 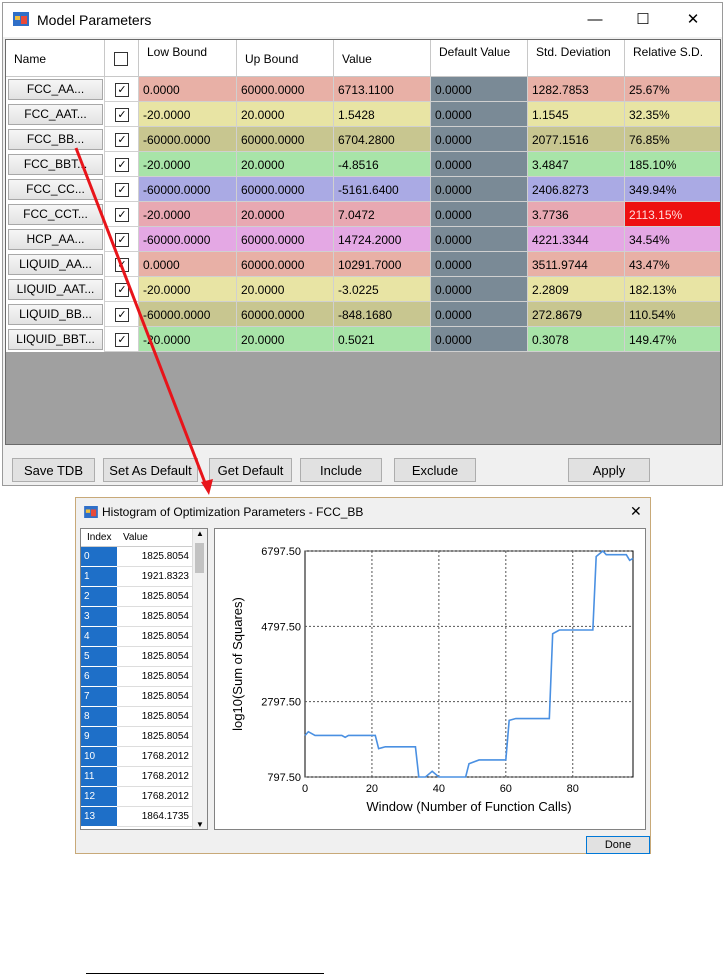 What do you see at coordinates (506, 789) in the screenshot?
I see `x-tick-label: 60` at bounding box center [506, 789].